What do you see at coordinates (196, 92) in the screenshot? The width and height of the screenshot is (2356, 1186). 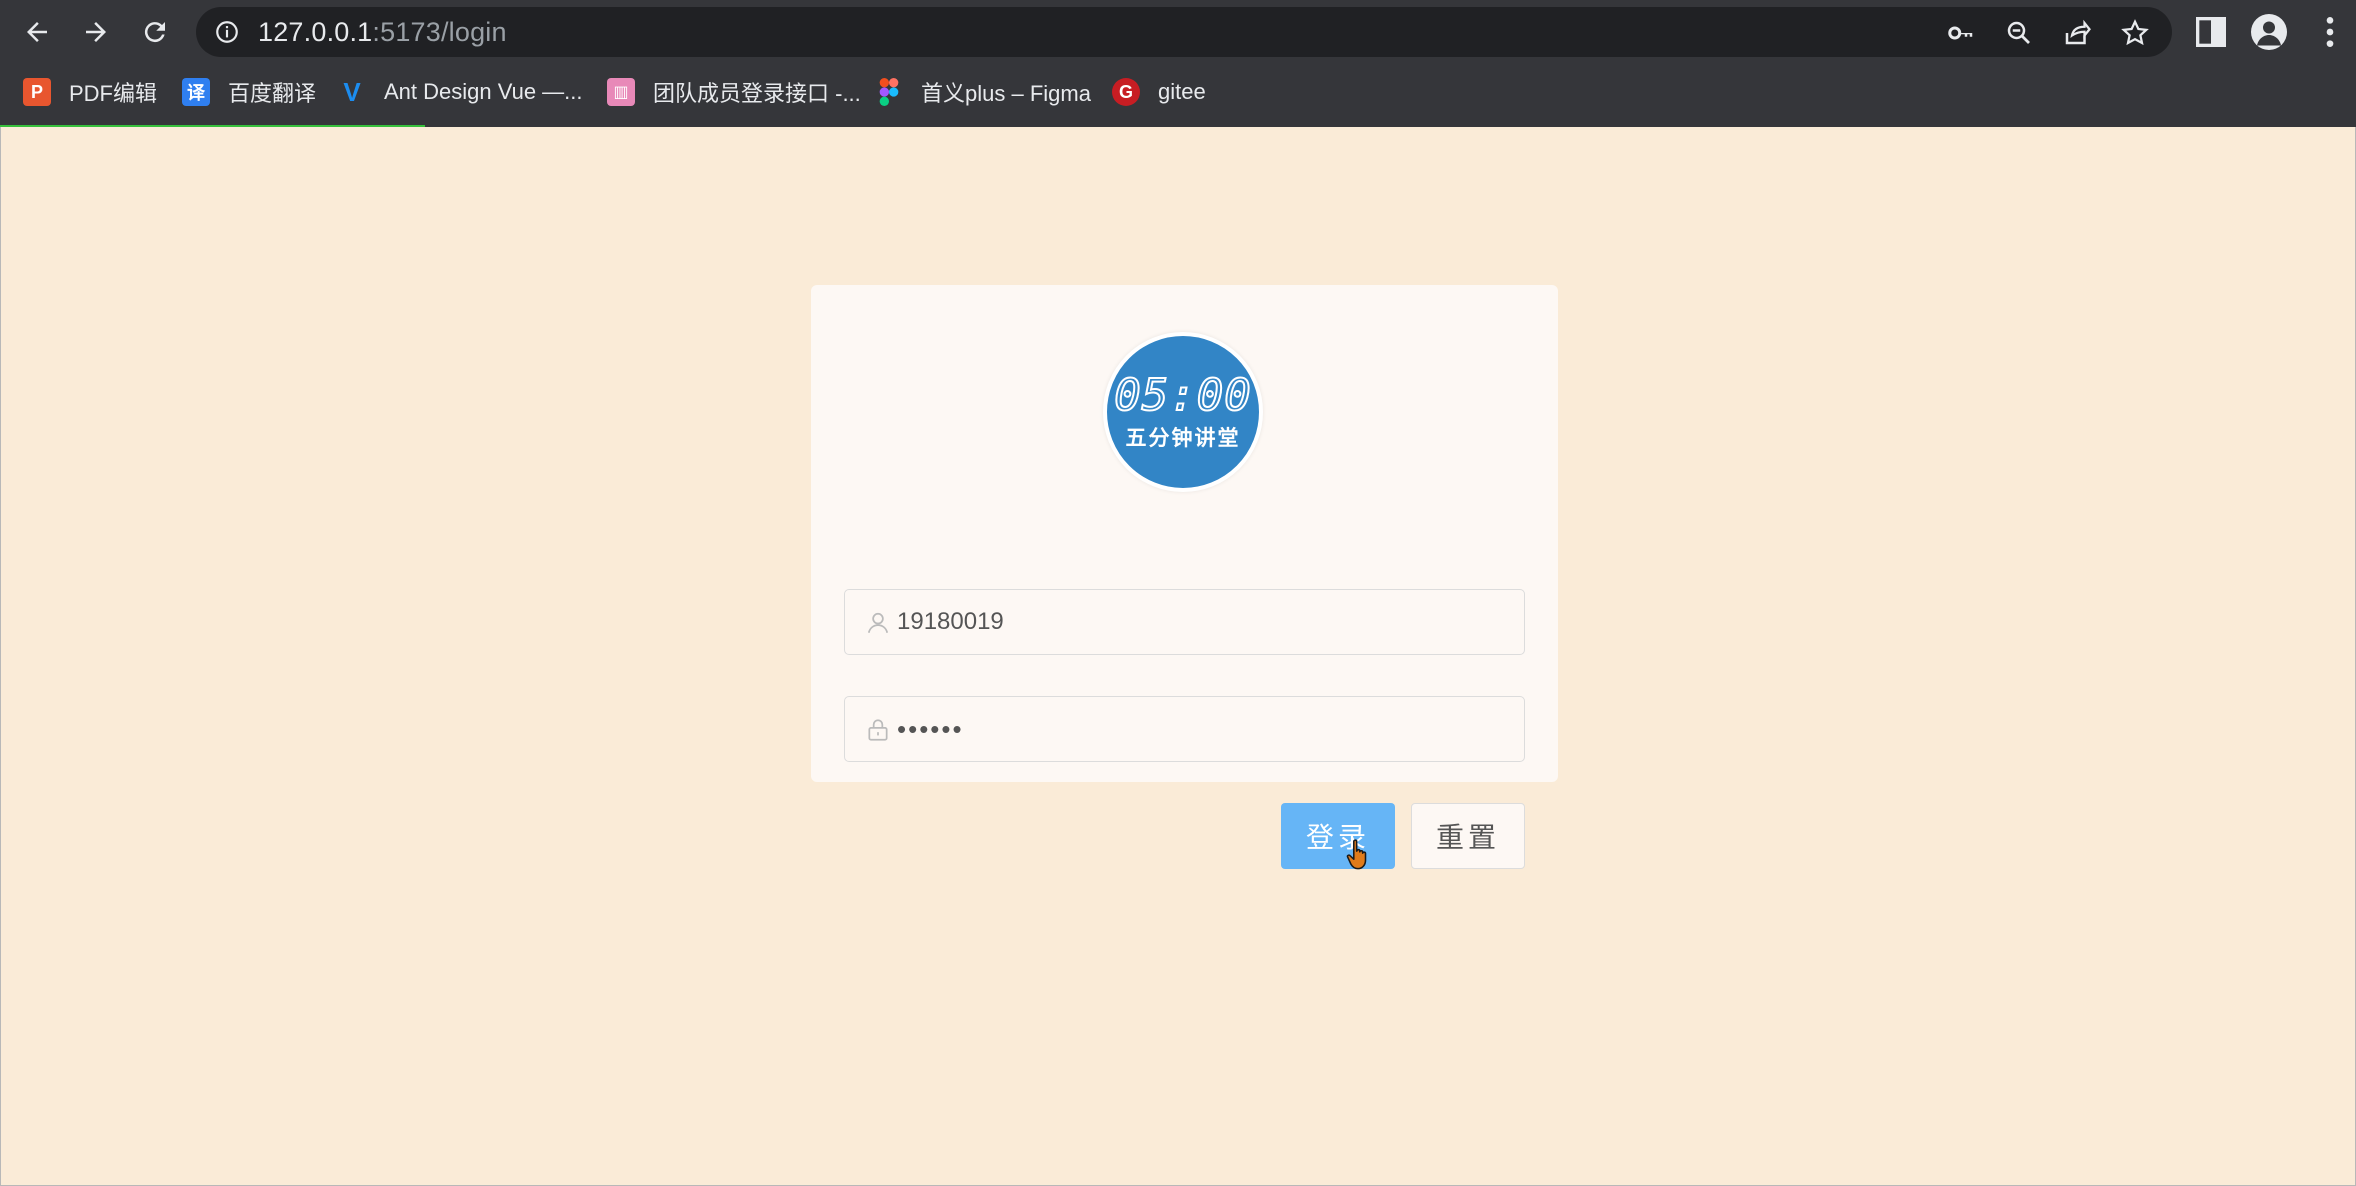 I see `baidu-translate-icon: 译` at bounding box center [196, 92].